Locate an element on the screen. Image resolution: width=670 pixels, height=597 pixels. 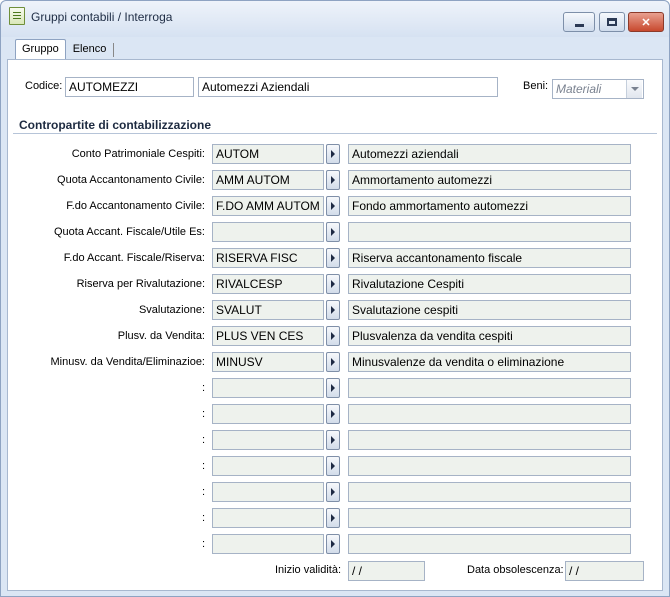
window-title: Gruppi contabili / Interroga is located at coordinates (102, 17).